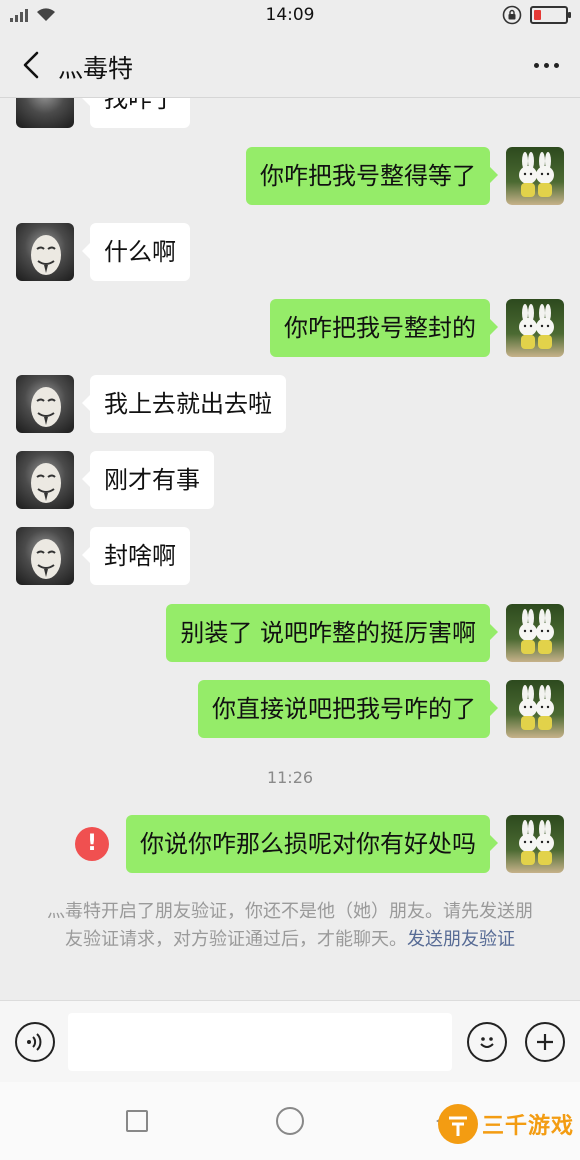  What do you see at coordinates (372, 176) in the screenshot?
I see `message-bubble-sent: 你咋把我号整得等了` at bounding box center [372, 176].